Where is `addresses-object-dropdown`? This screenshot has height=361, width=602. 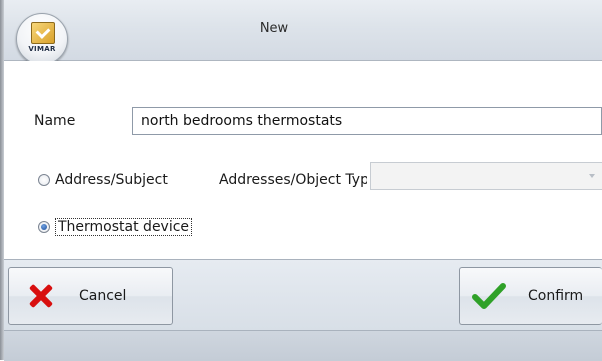 addresses-object-dropdown is located at coordinates (486, 176).